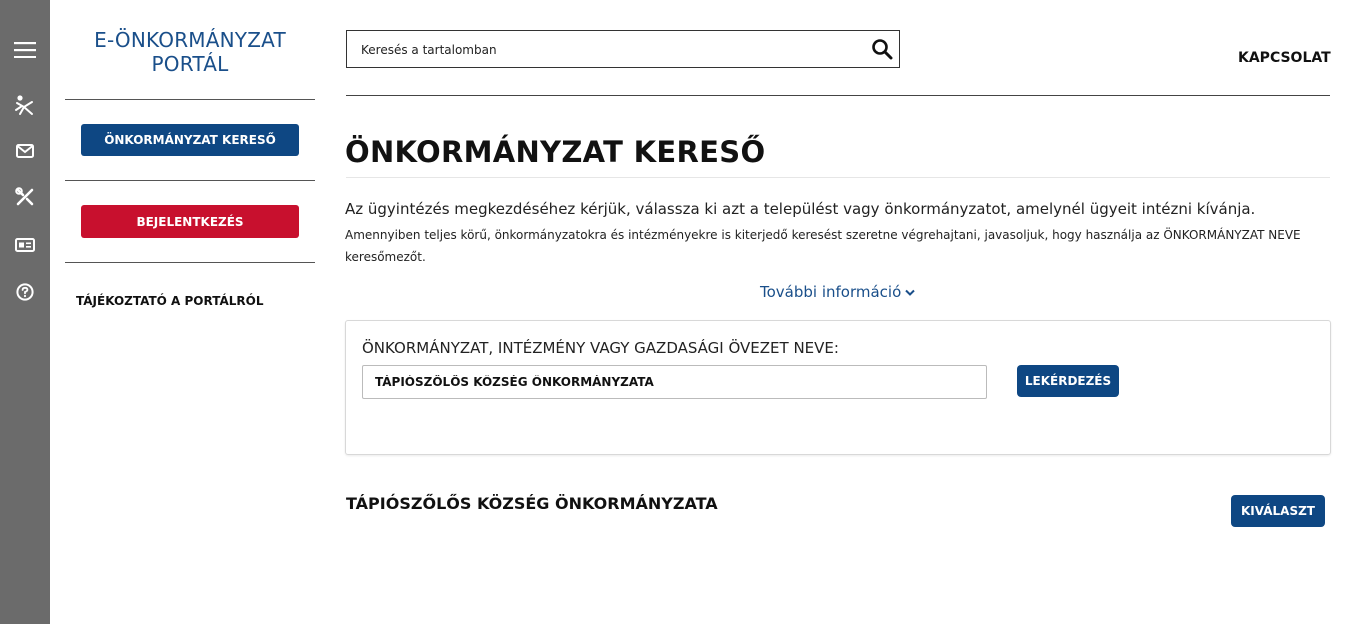  Describe the element at coordinates (25, 312) in the screenshot. I see `icon-rail` at that location.